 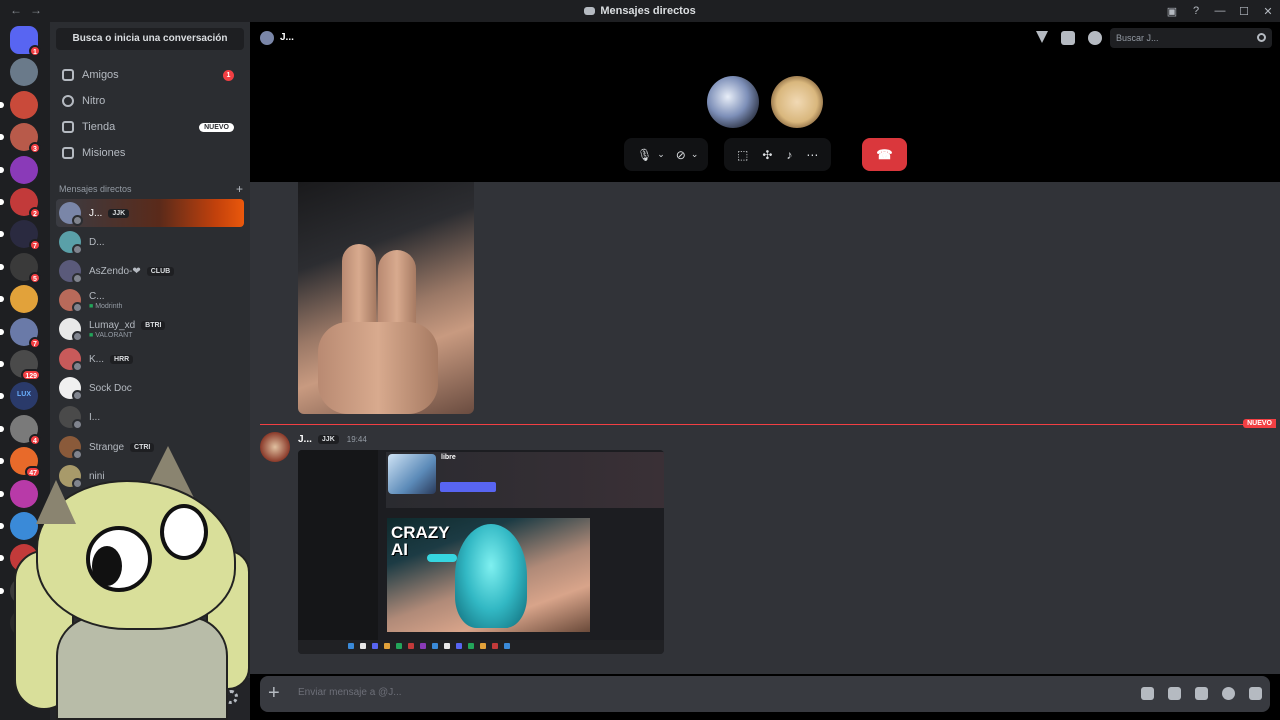 What do you see at coordinates (1042, 37) in the screenshot?
I see `pin-icon` at bounding box center [1042, 37].